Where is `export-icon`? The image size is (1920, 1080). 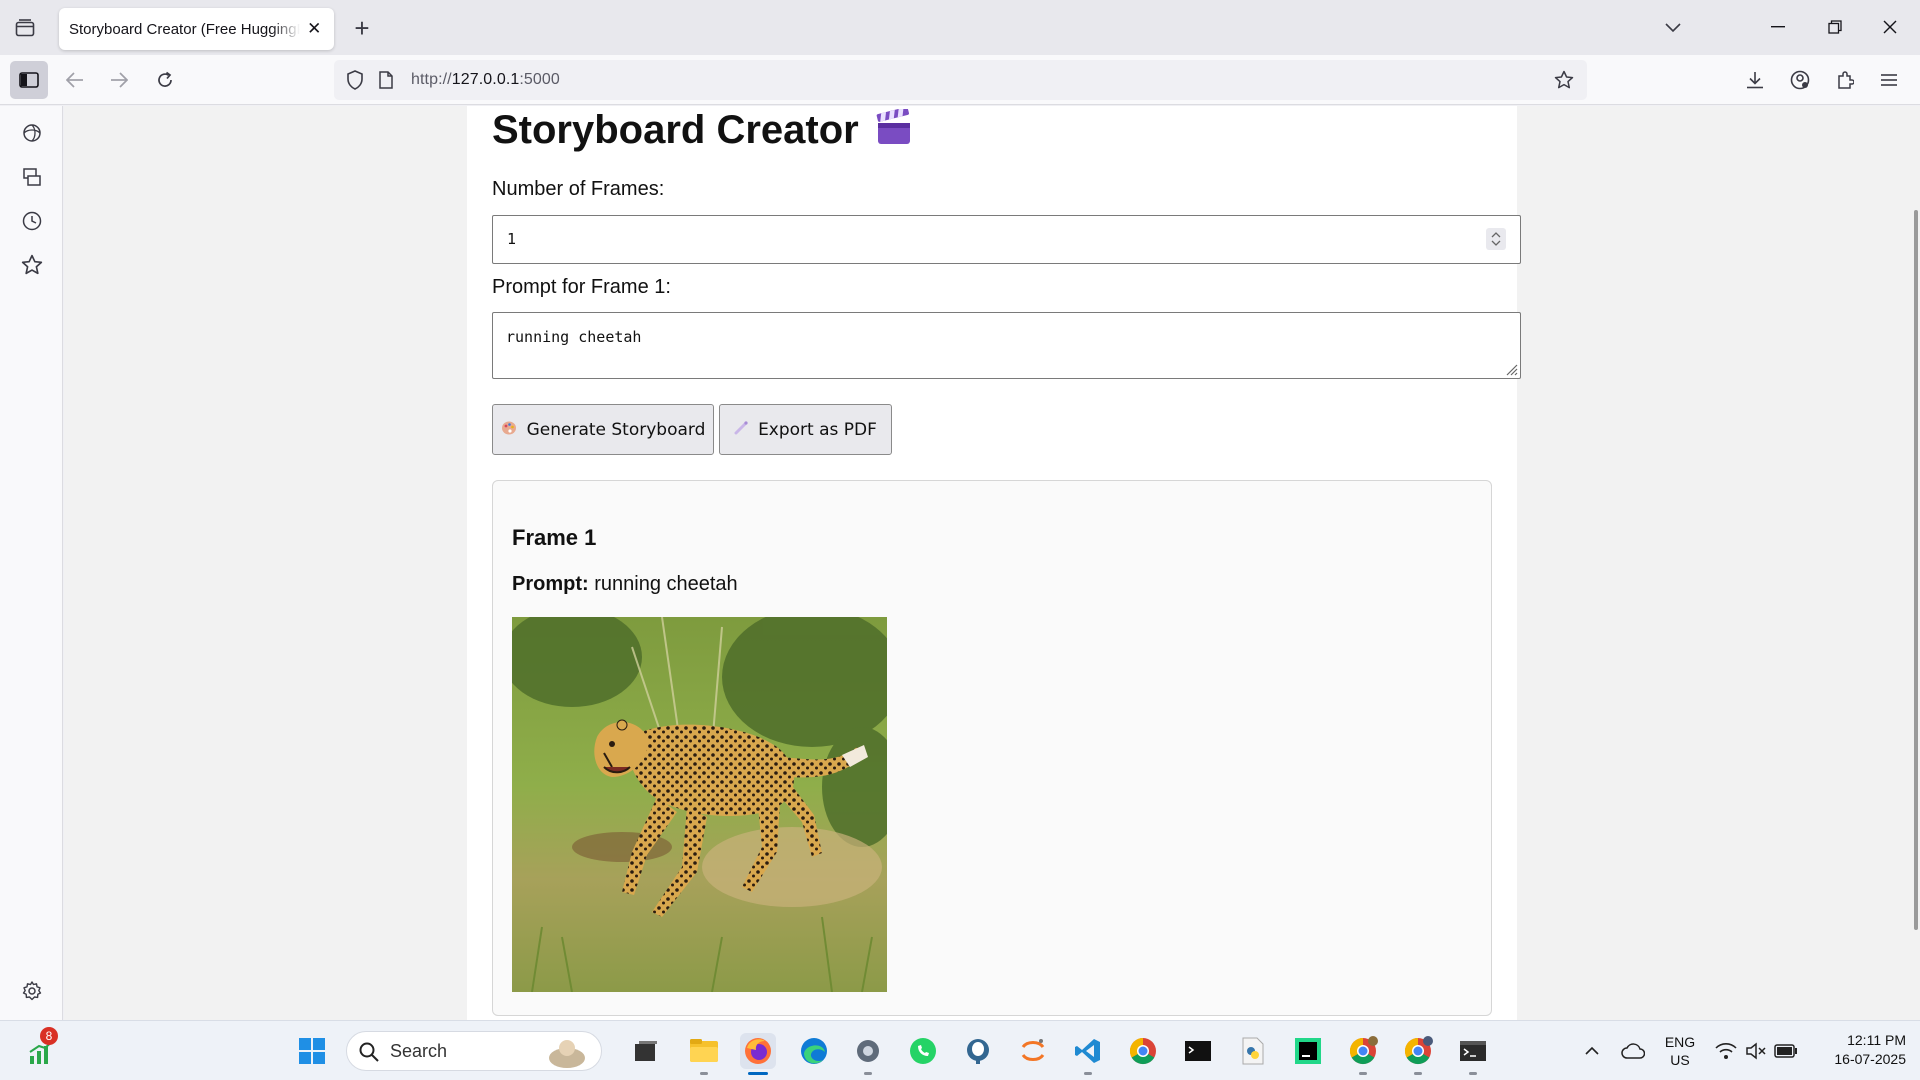
export-icon is located at coordinates (741, 429).